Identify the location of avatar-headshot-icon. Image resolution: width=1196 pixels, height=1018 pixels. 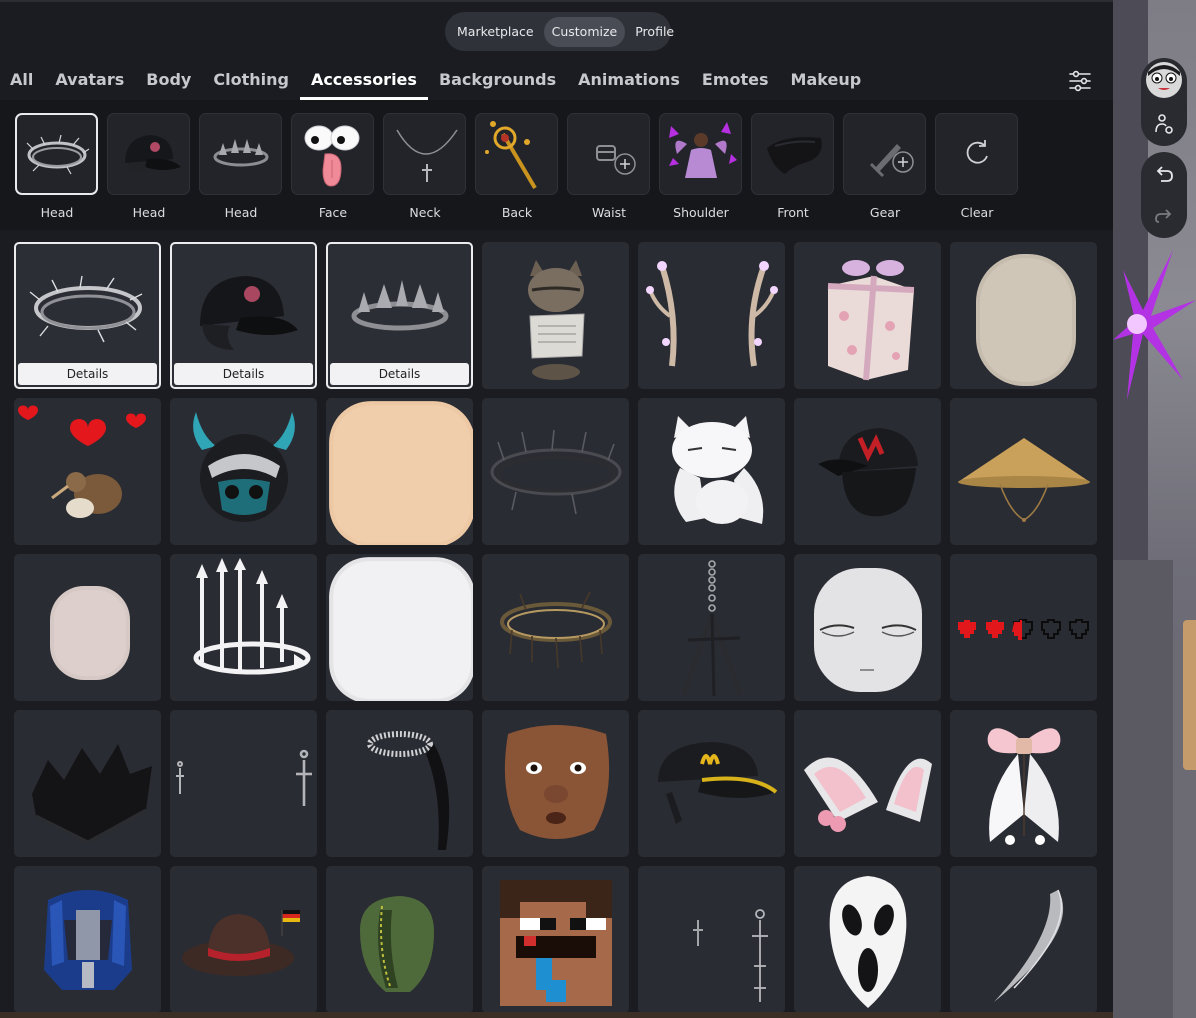
(1164, 80).